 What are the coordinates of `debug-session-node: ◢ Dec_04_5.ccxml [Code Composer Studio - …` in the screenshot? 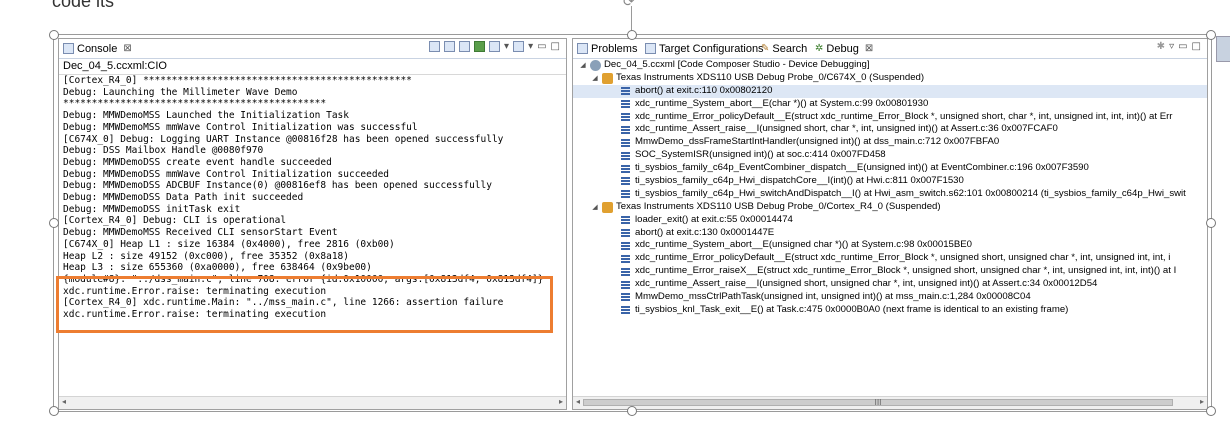 It's located at (890, 65).